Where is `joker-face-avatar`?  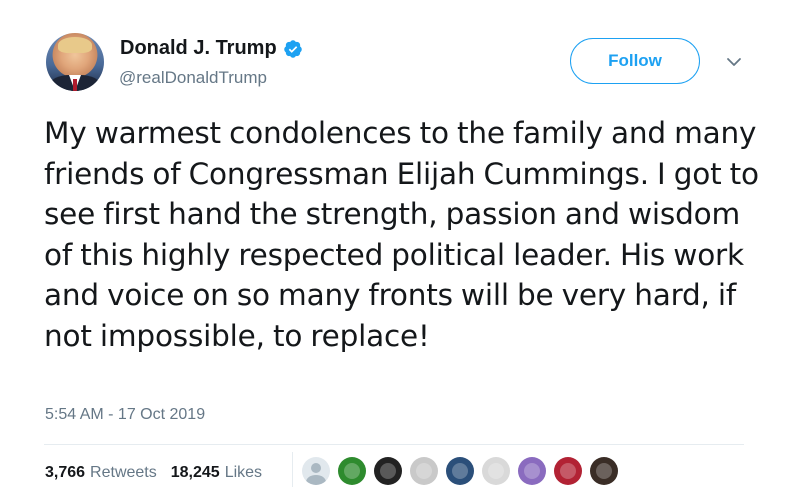 joker-face-avatar is located at coordinates (424, 471).